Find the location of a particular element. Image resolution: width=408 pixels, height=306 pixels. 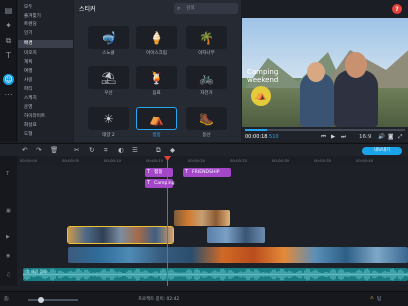

sticker-tile: 🍹 is located at coordinates (156, 77).